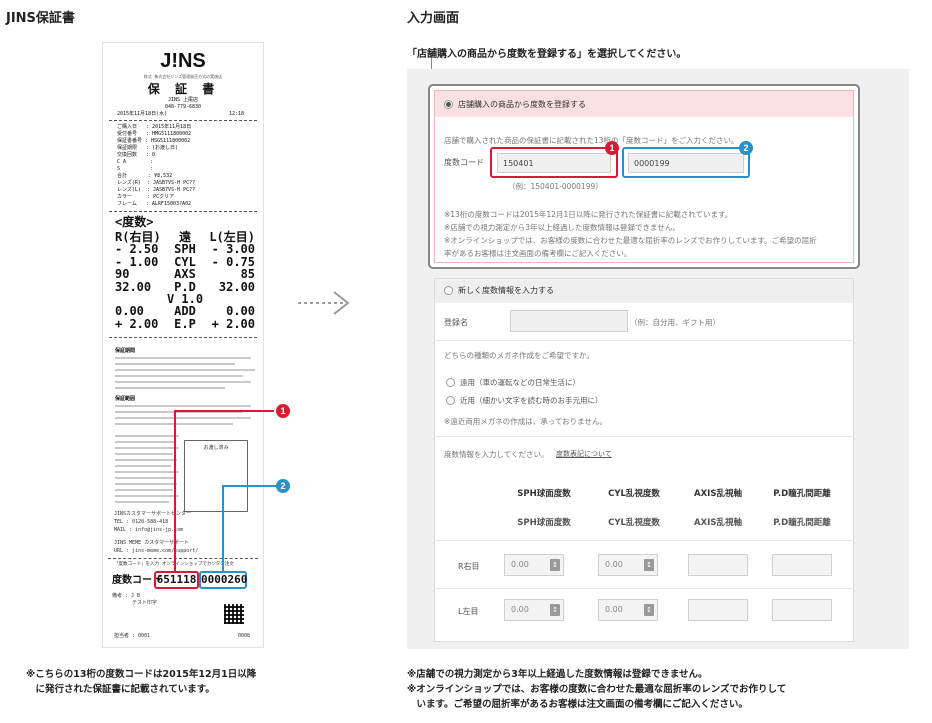 The height and width of the screenshot is (723, 932). Describe the element at coordinates (628, 610) in the screenshot. I see `cyl-left-input: 0.00 ↕` at that location.